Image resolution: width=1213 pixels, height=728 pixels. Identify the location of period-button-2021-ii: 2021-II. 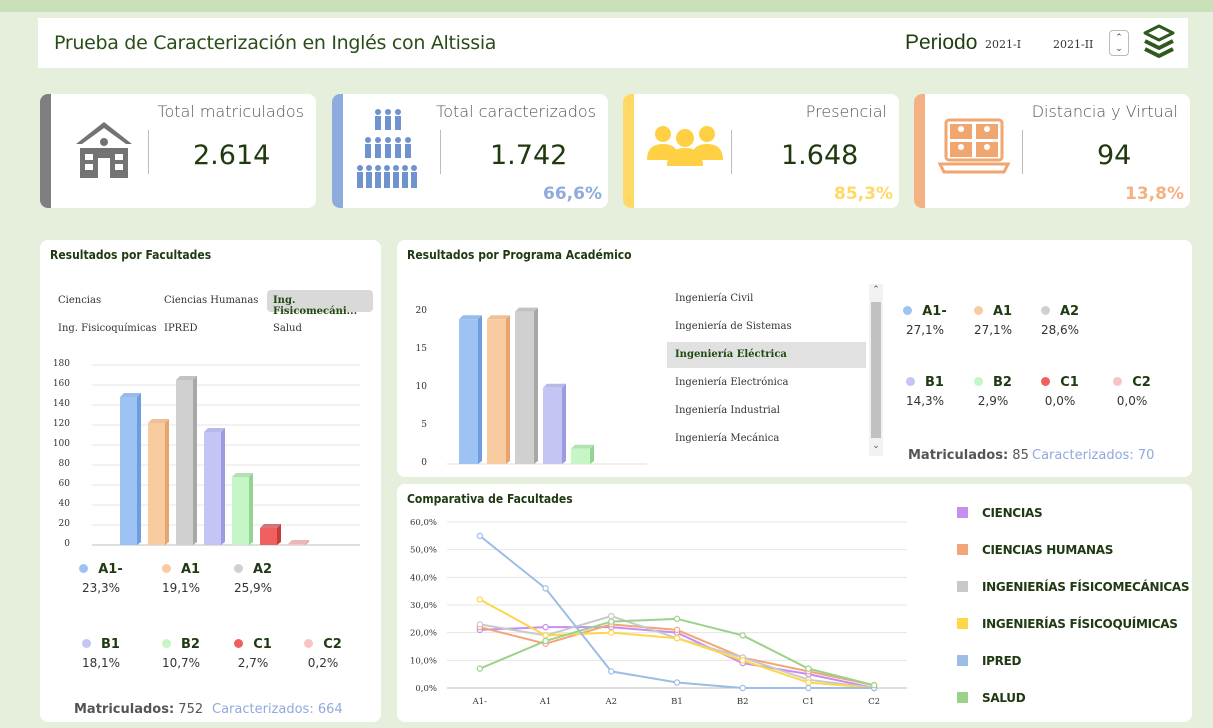
(1073, 44).